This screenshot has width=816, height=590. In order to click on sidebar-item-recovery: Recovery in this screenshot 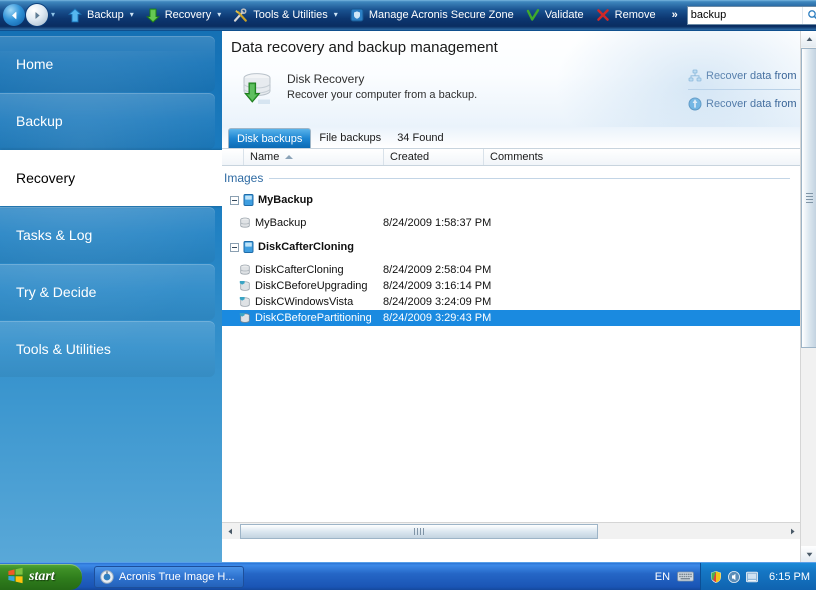, I will do `click(111, 178)`.